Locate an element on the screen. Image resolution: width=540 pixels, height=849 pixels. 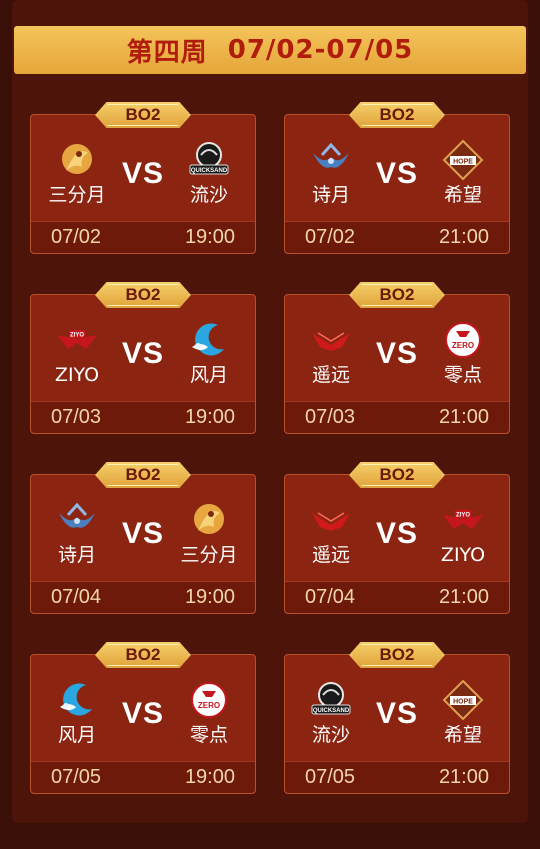
away-team: QUICKSAND 流沙 is located at coordinates (209, 173).